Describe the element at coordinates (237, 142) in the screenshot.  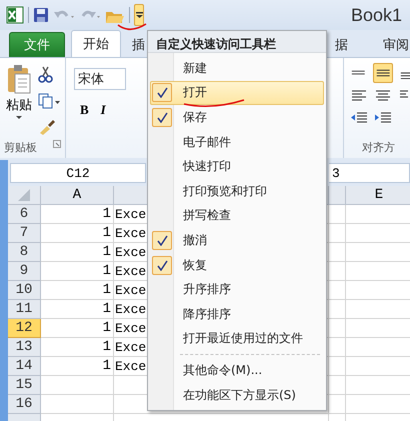
I see `menu-item: 电子邮件` at that location.